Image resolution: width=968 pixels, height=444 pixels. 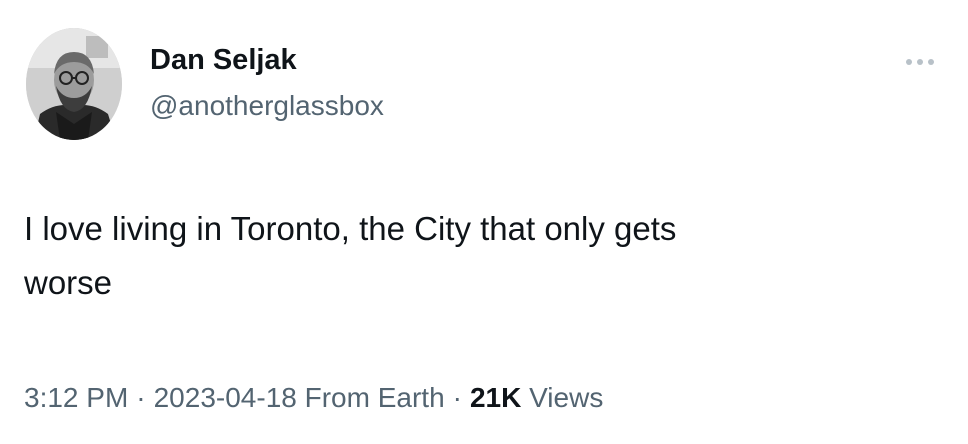 What do you see at coordinates (76, 397) in the screenshot?
I see `tweet-time: 3:12 PM` at bounding box center [76, 397].